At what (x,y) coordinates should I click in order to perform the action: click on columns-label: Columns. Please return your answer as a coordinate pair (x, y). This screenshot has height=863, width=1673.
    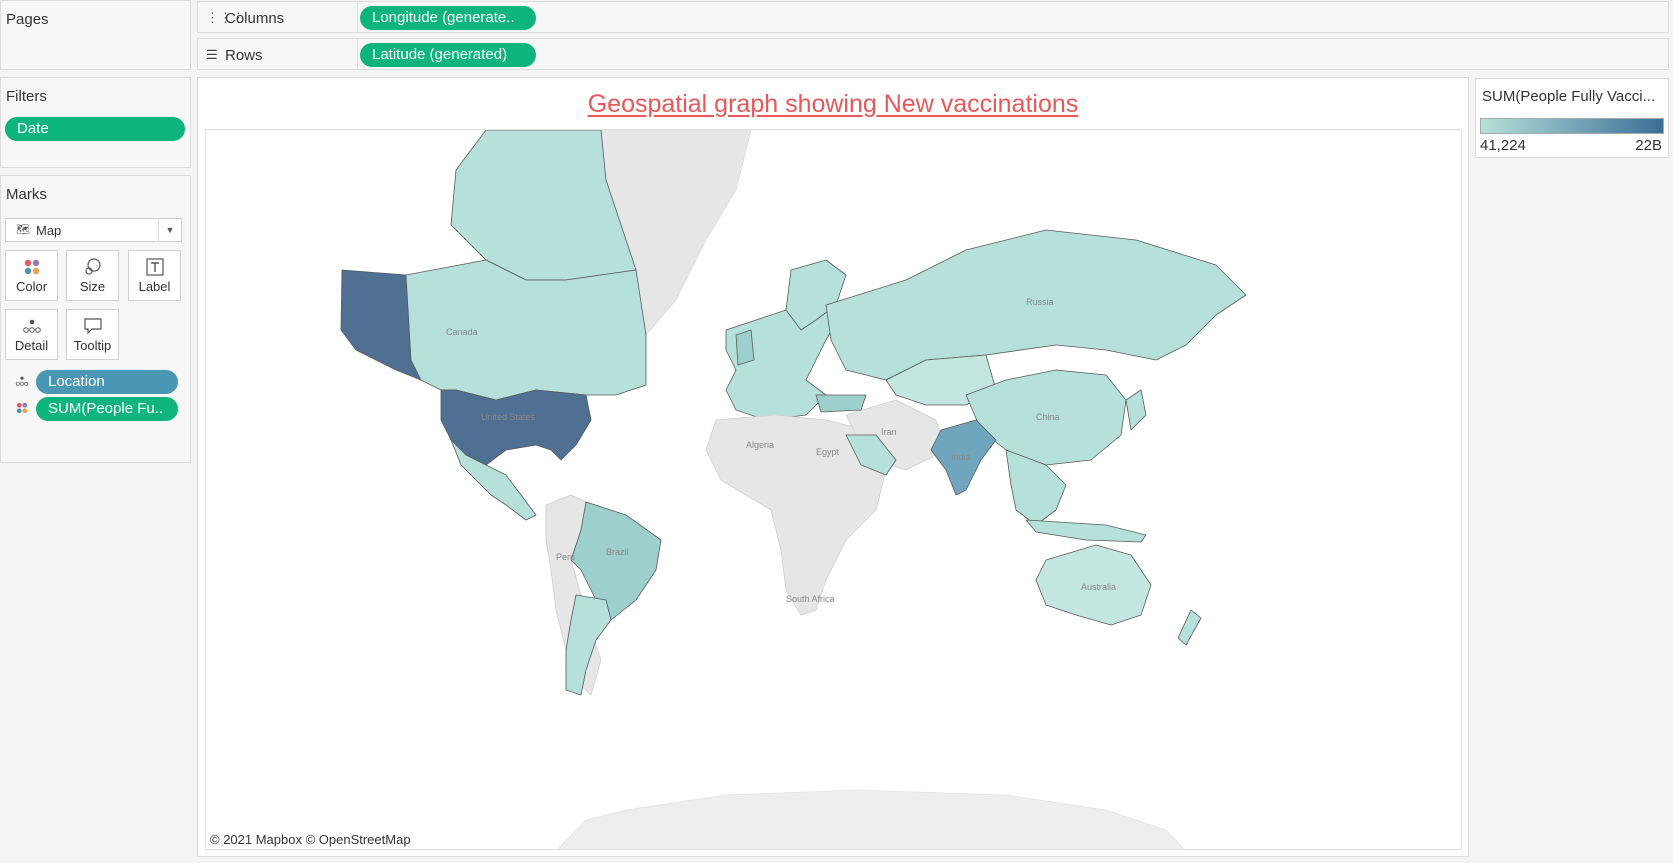
    Looking at the image, I should click on (255, 18).